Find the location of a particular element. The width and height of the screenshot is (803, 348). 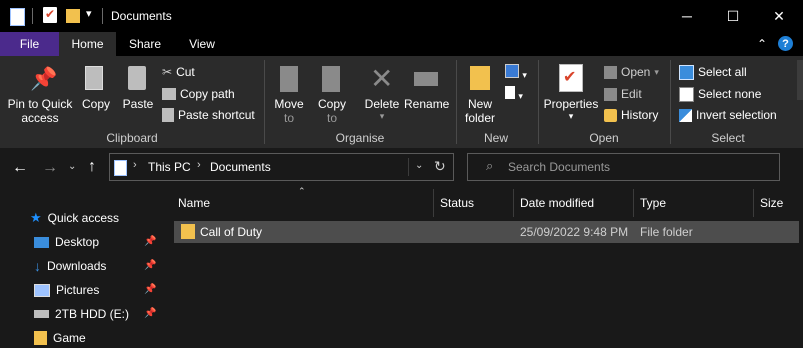

properties-icon: ✔ is located at coordinates (571, 78).